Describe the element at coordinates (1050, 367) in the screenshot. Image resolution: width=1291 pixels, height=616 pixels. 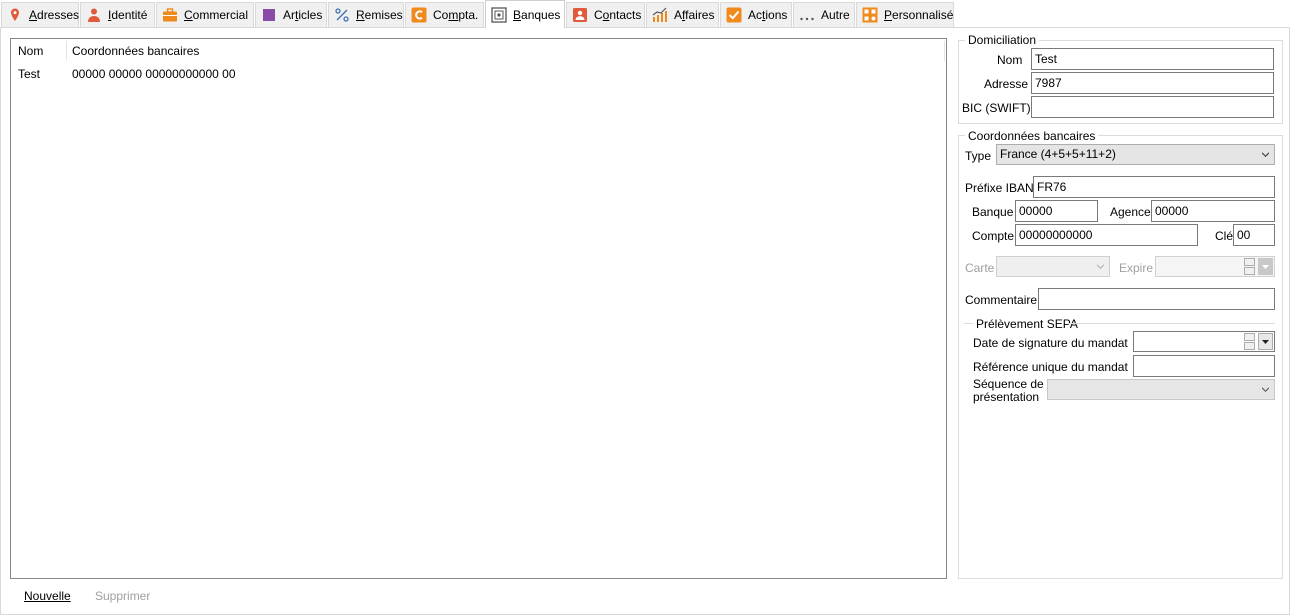
I see `reference-mandat-label: Référence unique du mandat` at that location.